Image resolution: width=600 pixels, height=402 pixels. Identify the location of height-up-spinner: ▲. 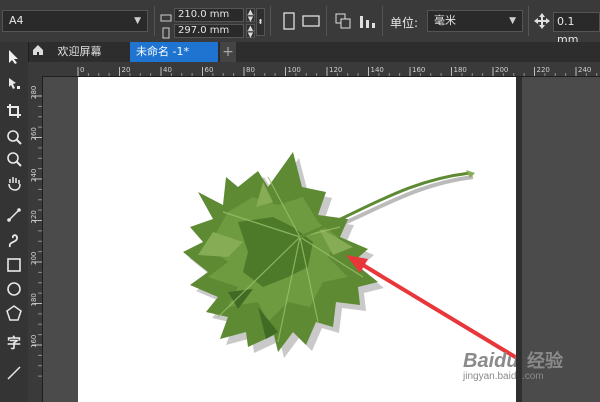
(250, 28).